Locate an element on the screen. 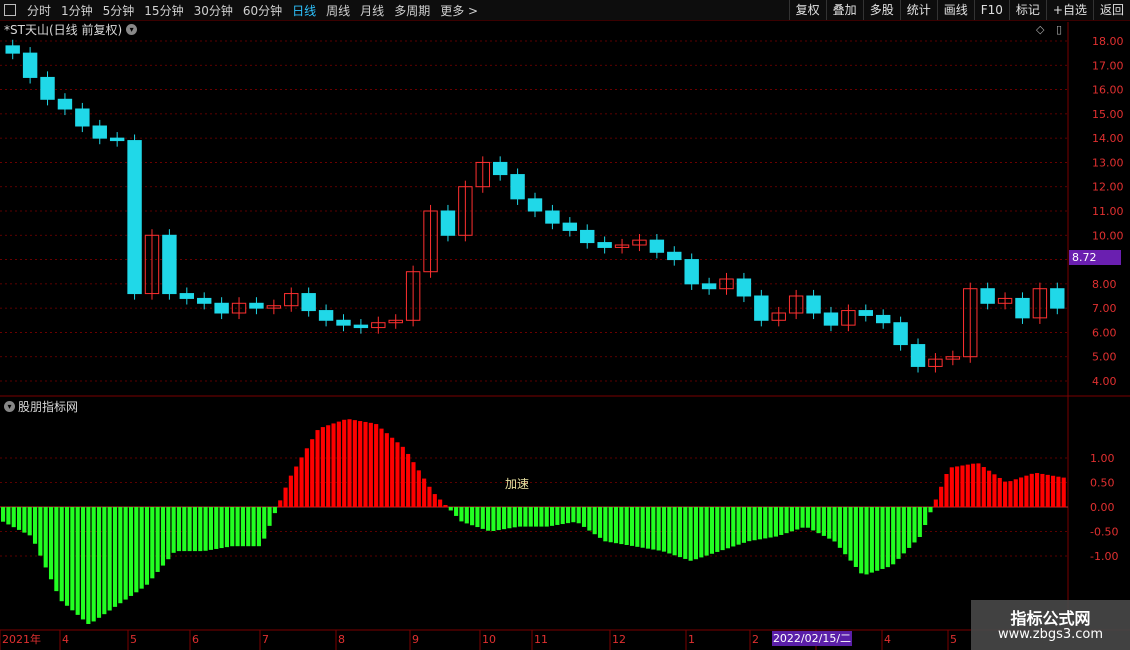  price-tick-label: 4.00 is located at coordinates (1104, 381).